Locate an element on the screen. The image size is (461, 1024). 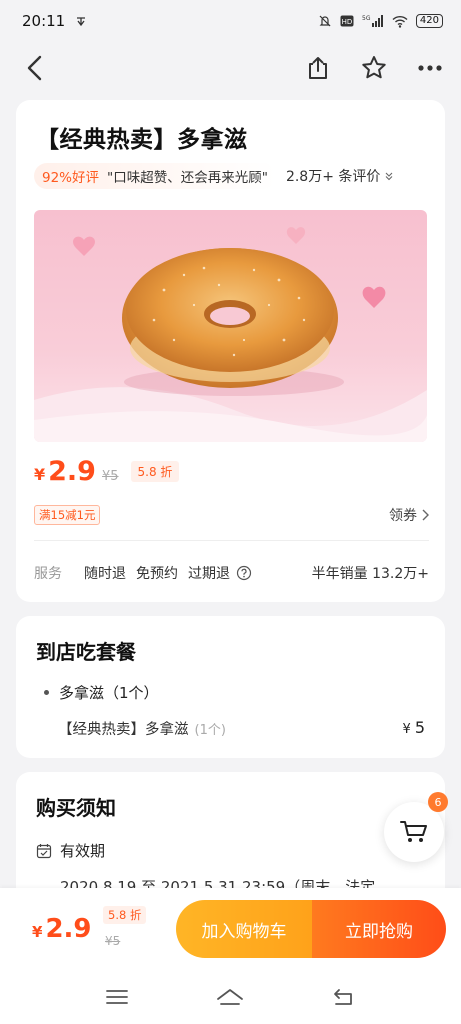
top-nav-bar is located at coordinates (230, 68).